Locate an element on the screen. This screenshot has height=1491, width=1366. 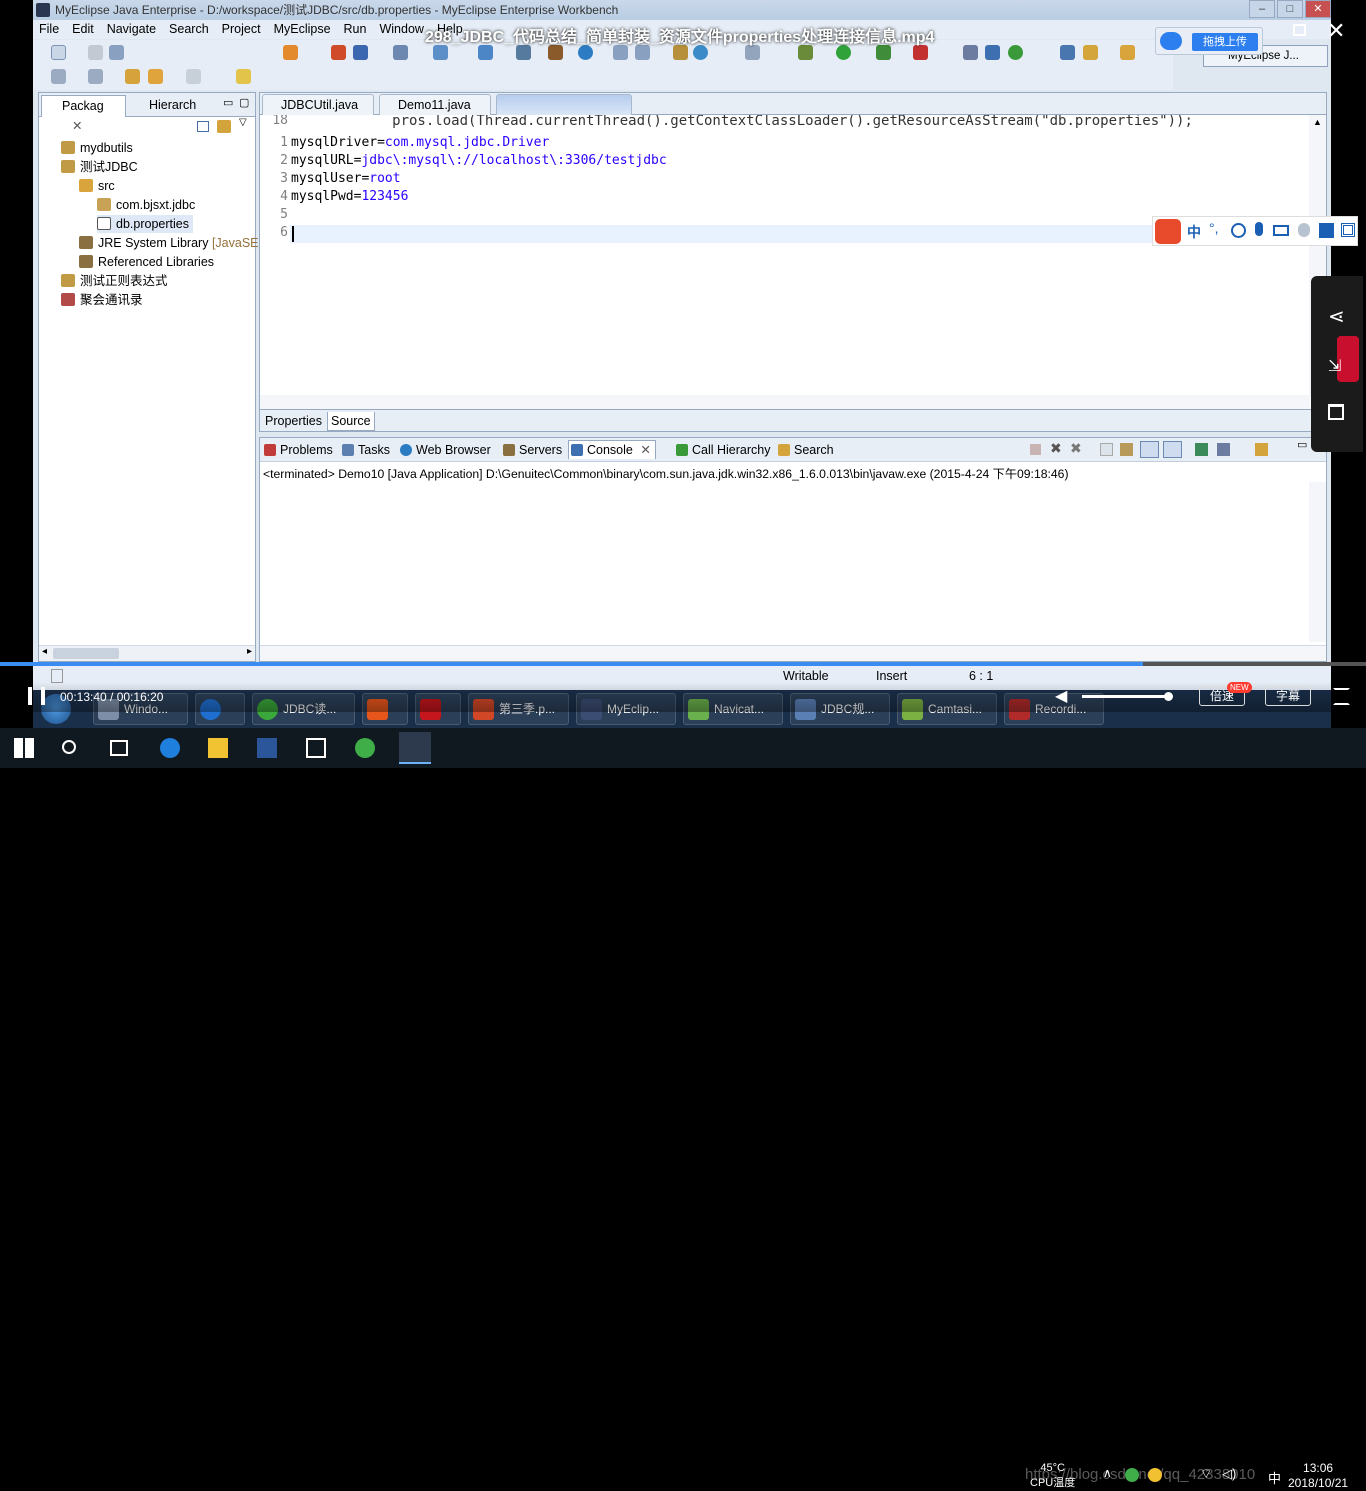
tab-demo11: Demo11.java is located at coordinates (435, 104).